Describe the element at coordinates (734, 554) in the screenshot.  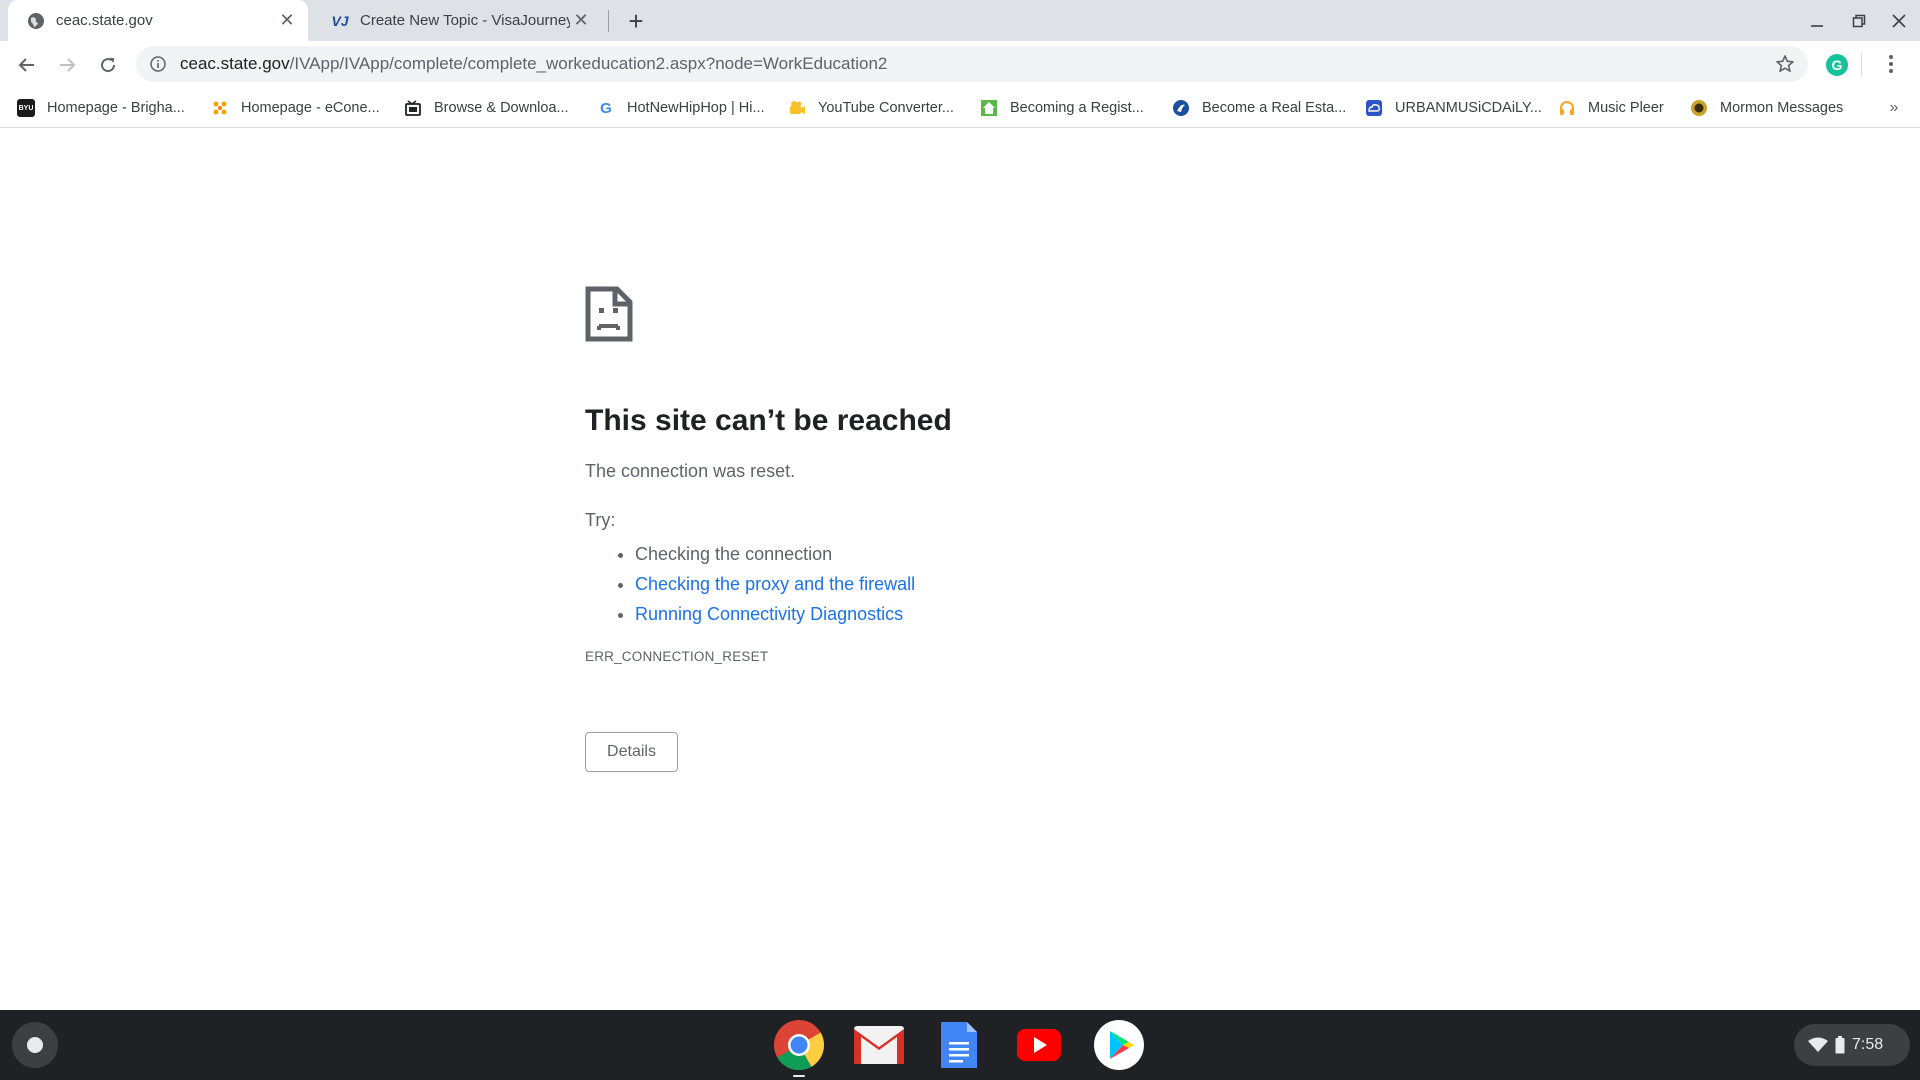
I see `suggestion-text: Checking the connection` at that location.